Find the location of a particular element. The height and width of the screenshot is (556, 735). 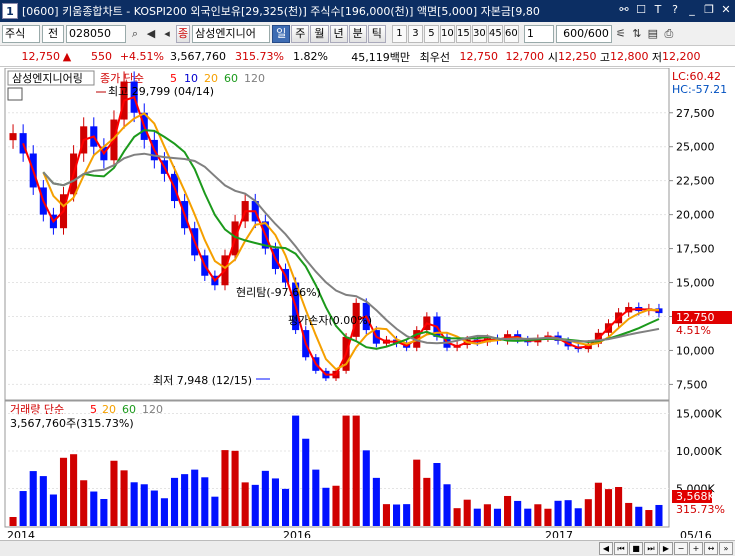

tab-year: 년 is located at coordinates (338, 33).